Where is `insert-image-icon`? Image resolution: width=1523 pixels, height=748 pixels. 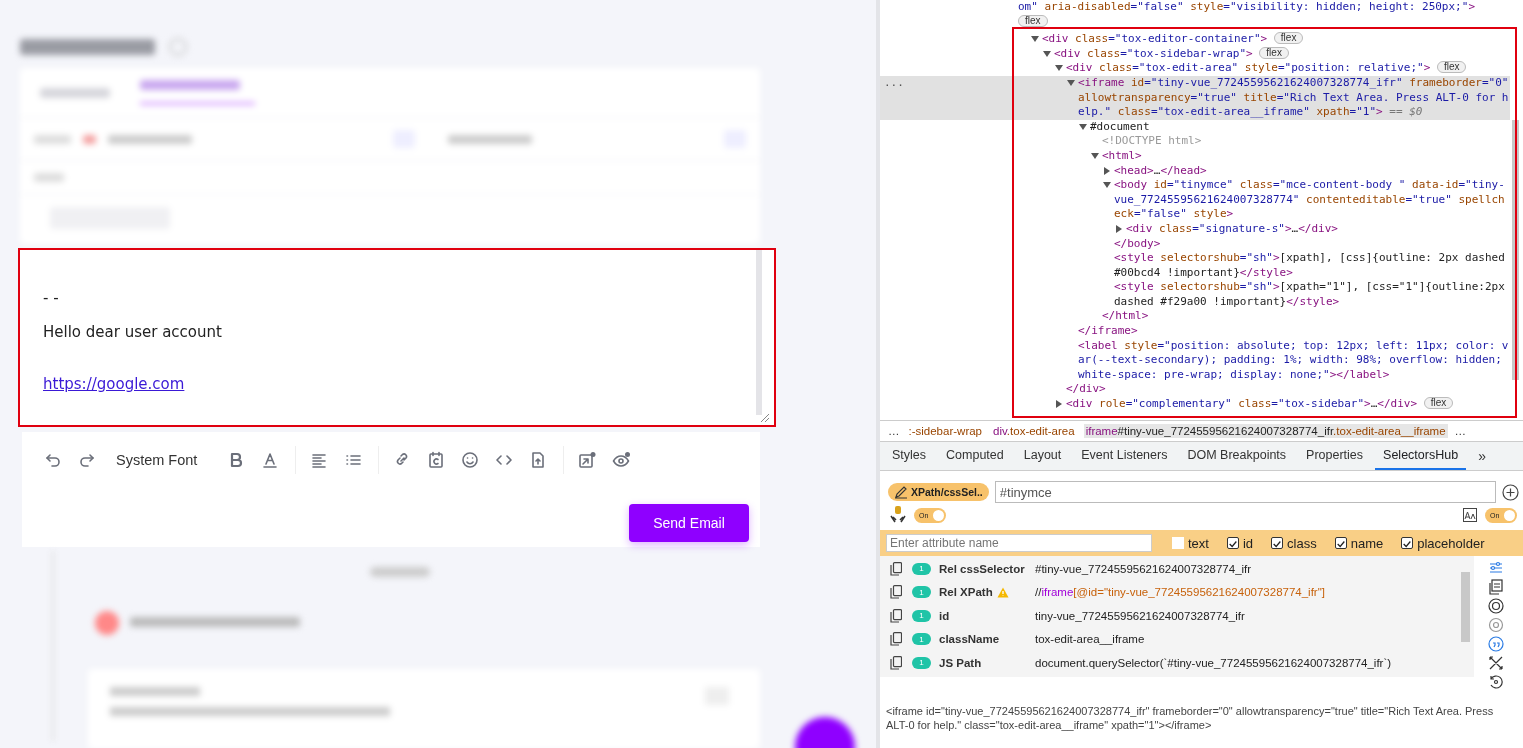 insert-image-icon is located at coordinates (587, 460).